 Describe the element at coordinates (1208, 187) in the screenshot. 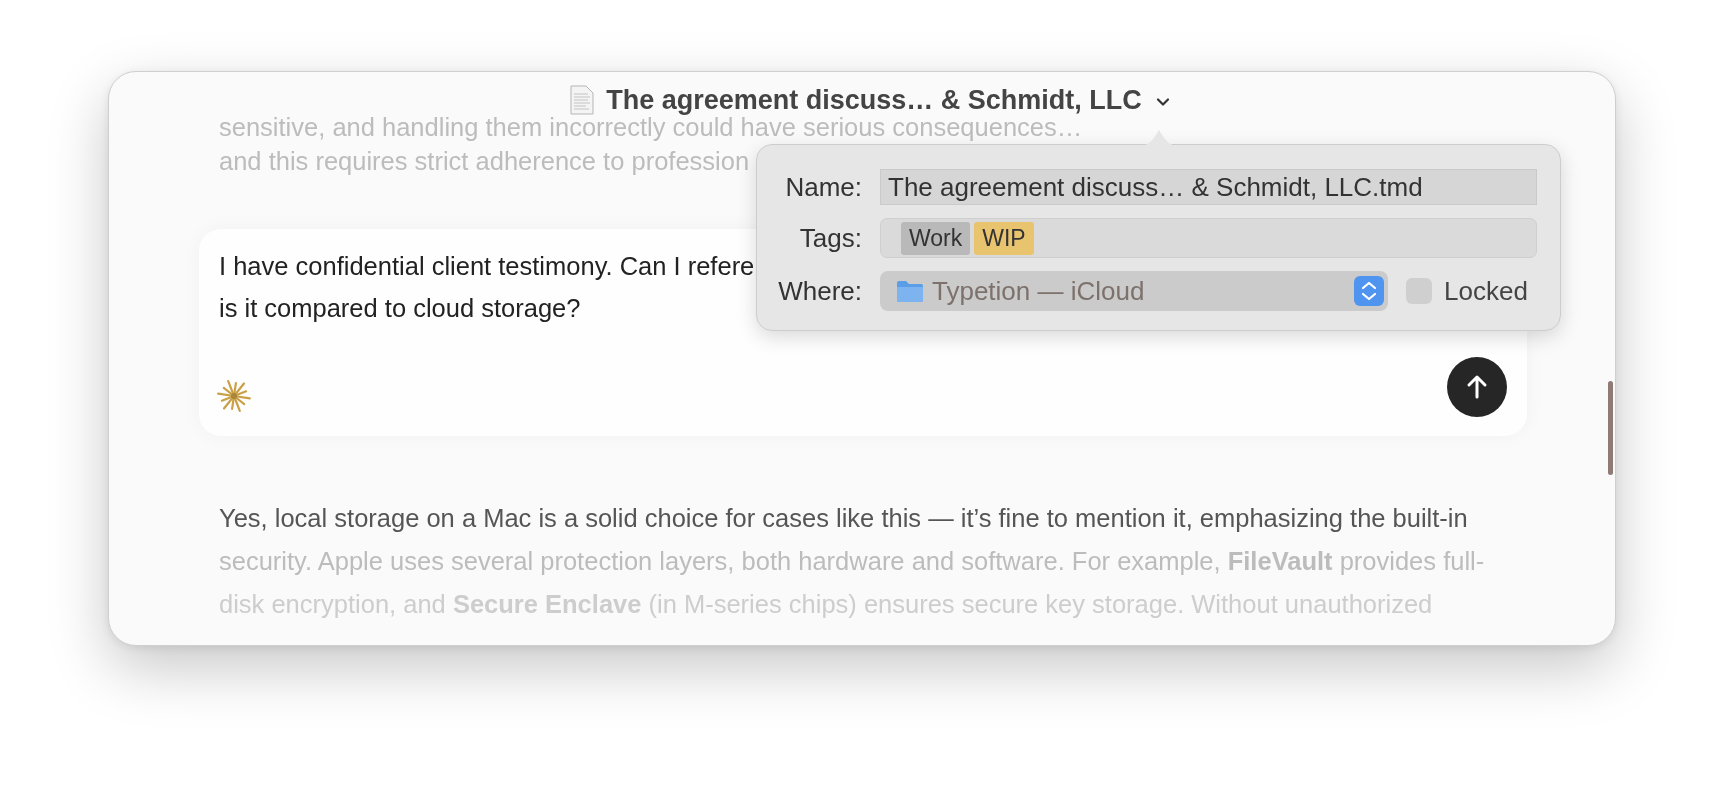

I see `name-field: The agreement discuss… & Schmidt, LLC.tmd` at that location.